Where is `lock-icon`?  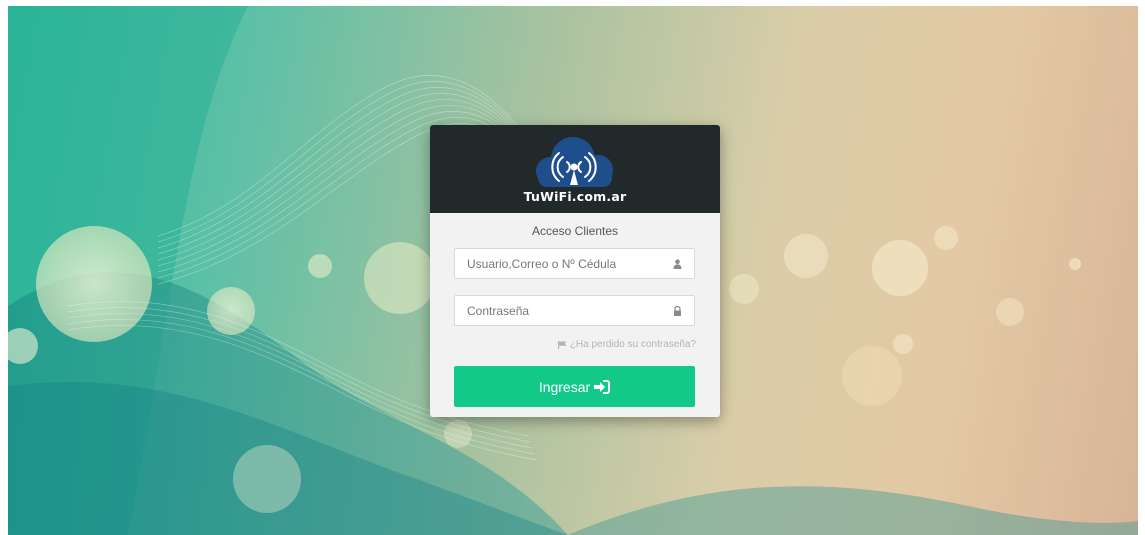
lock-icon is located at coordinates (677, 311).